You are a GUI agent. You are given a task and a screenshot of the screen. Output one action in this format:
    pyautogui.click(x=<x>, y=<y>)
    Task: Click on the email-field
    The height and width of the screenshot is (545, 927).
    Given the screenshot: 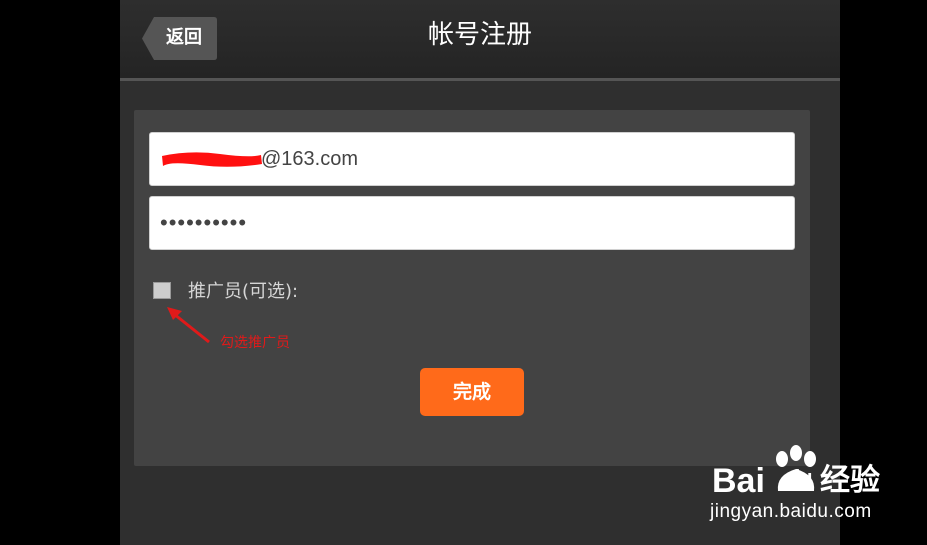 What is the action you would take?
    pyautogui.click(x=472, y=159)
    